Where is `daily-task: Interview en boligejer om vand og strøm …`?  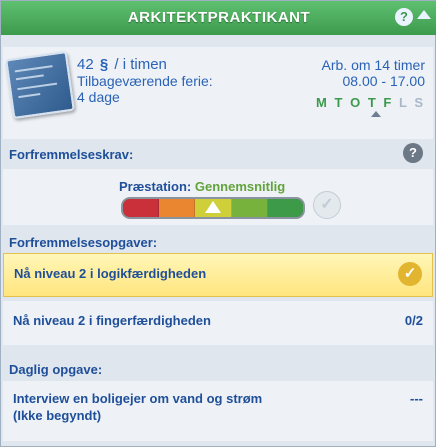
daily-task: Interview en boligejer om vand og strøm … is located at coordinates (218, 411).